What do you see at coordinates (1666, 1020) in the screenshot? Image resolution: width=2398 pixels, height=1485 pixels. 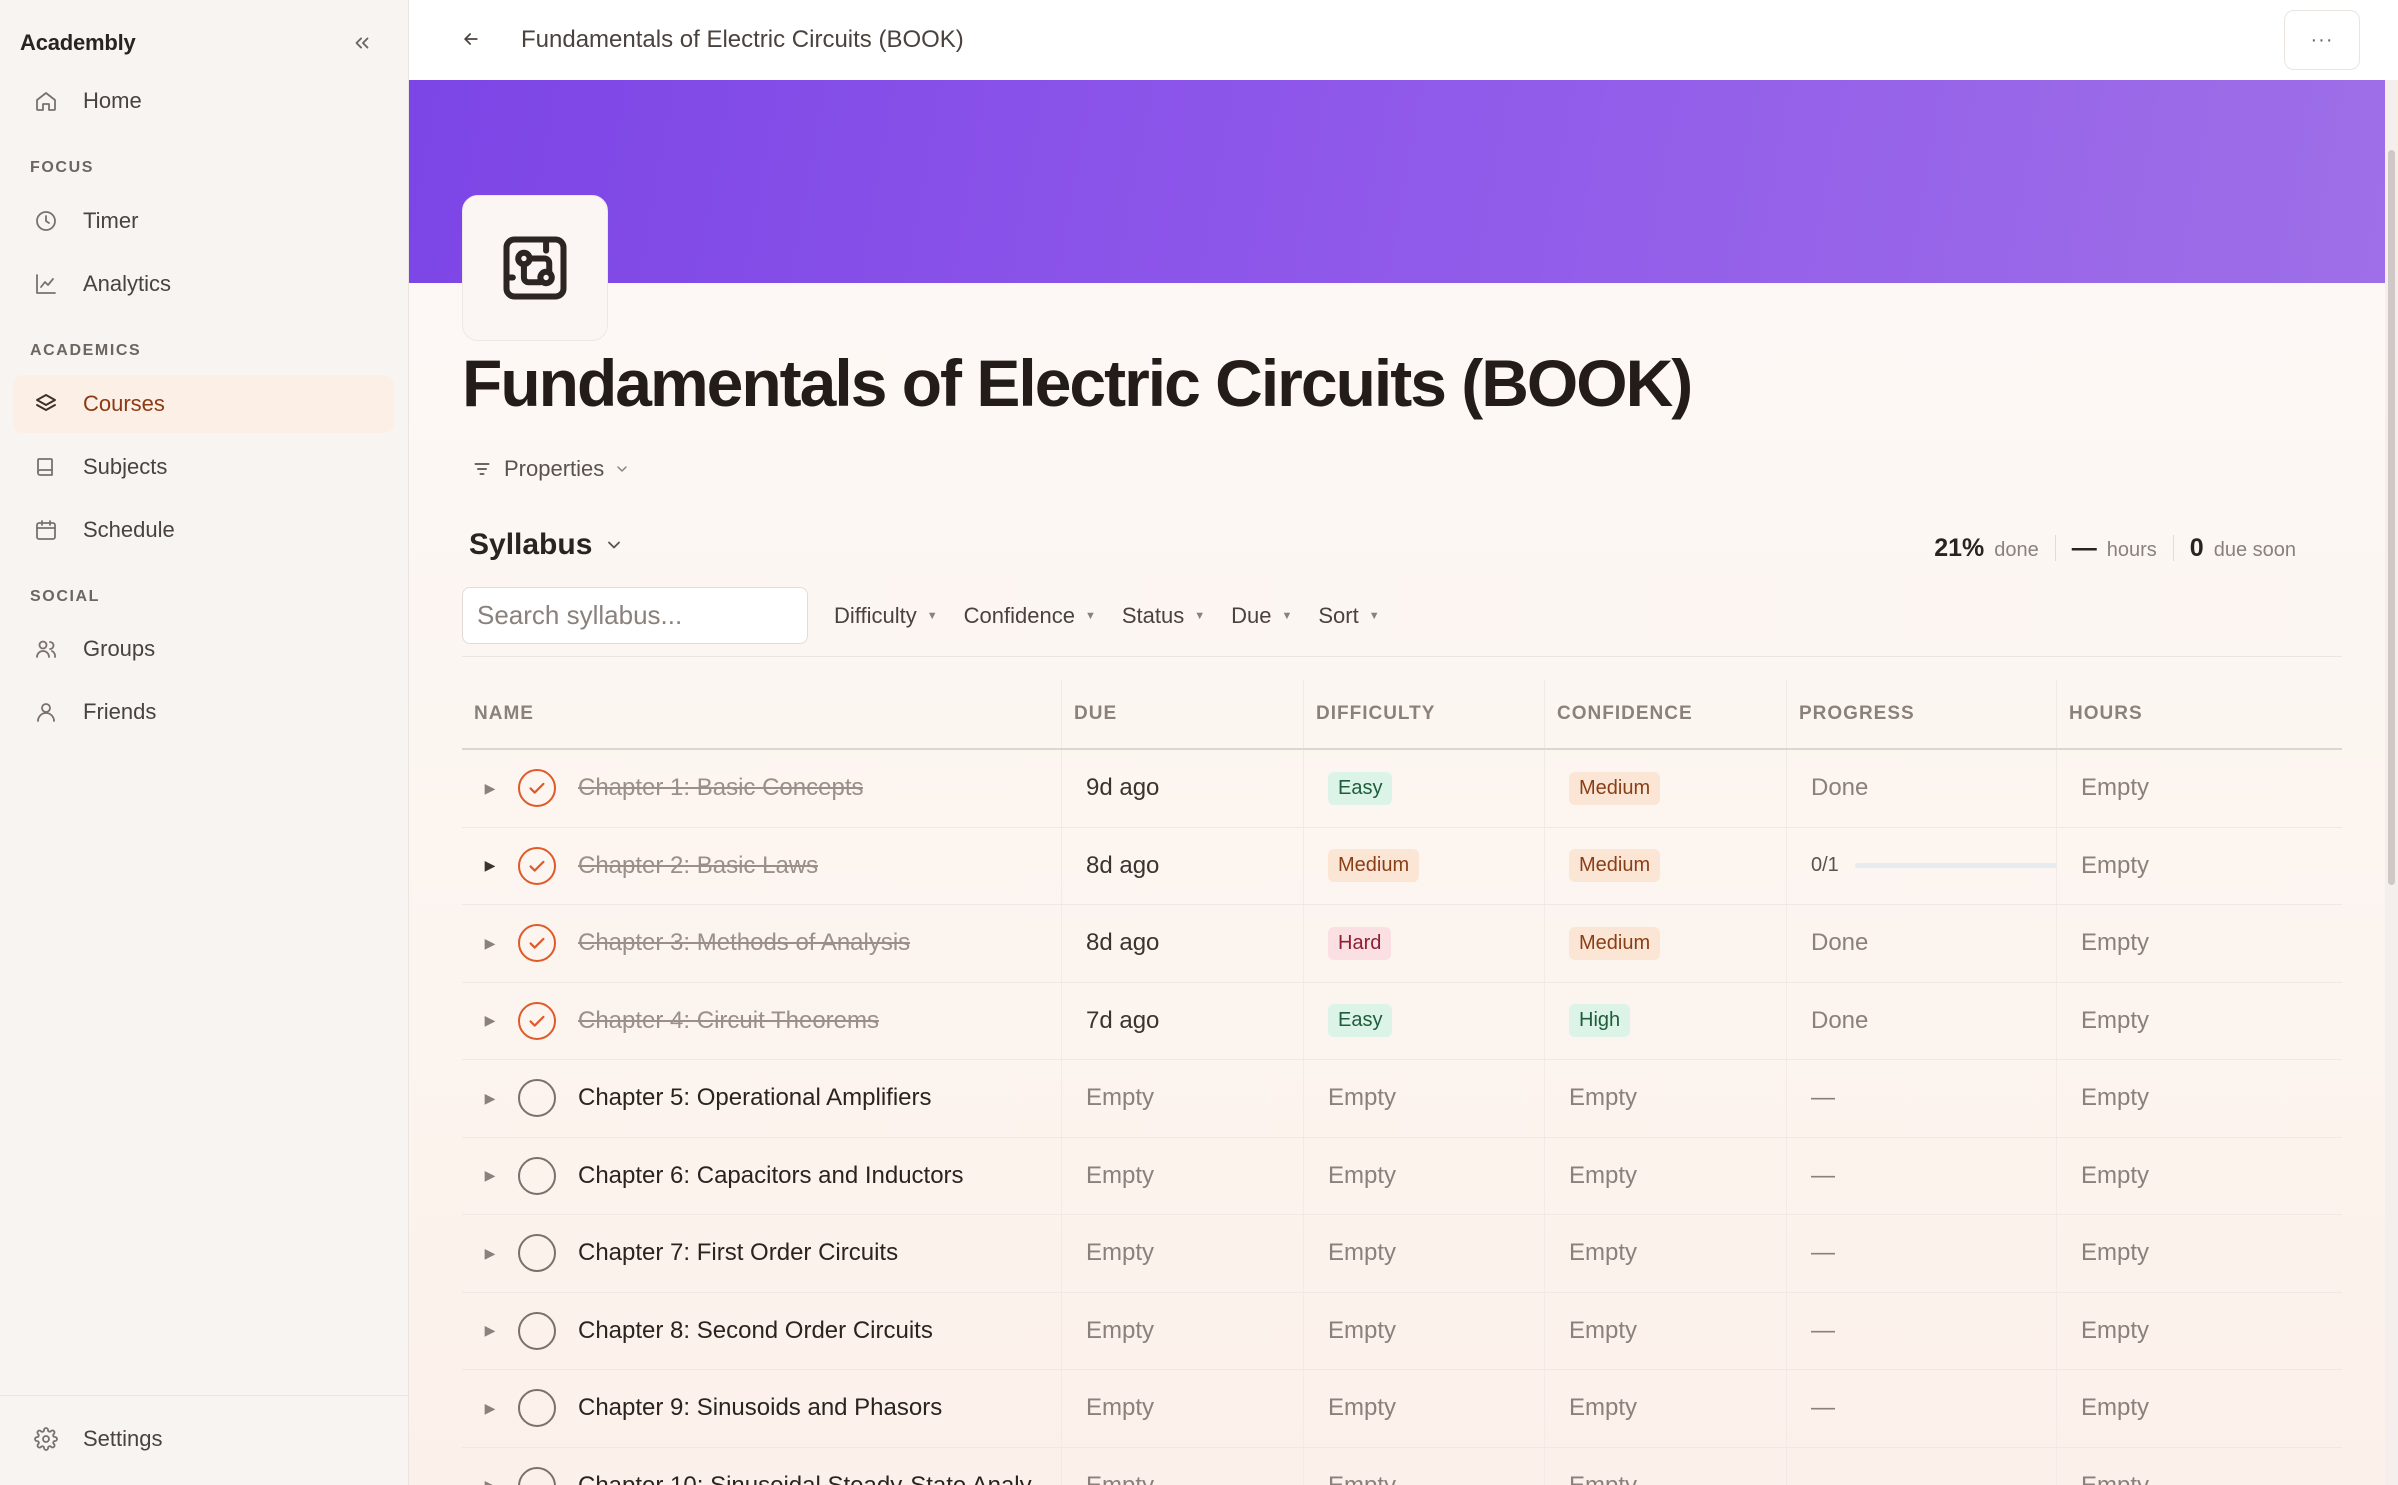 I see `cell-confidence: High` at bounding box center [1666, 1020].